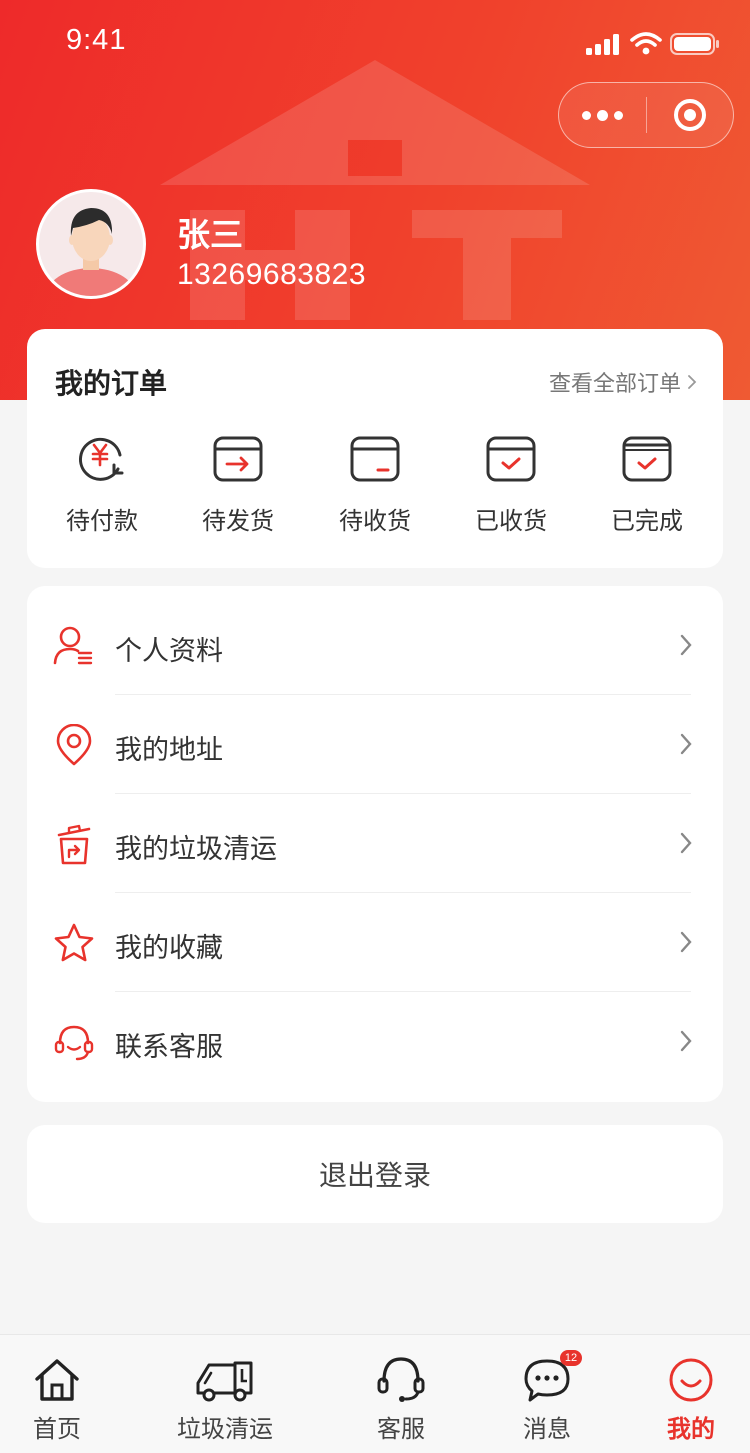  What do you see at coordinates (694, 44) in the screenshot?
I see `battery-icon` at bounding box center [694, 44].